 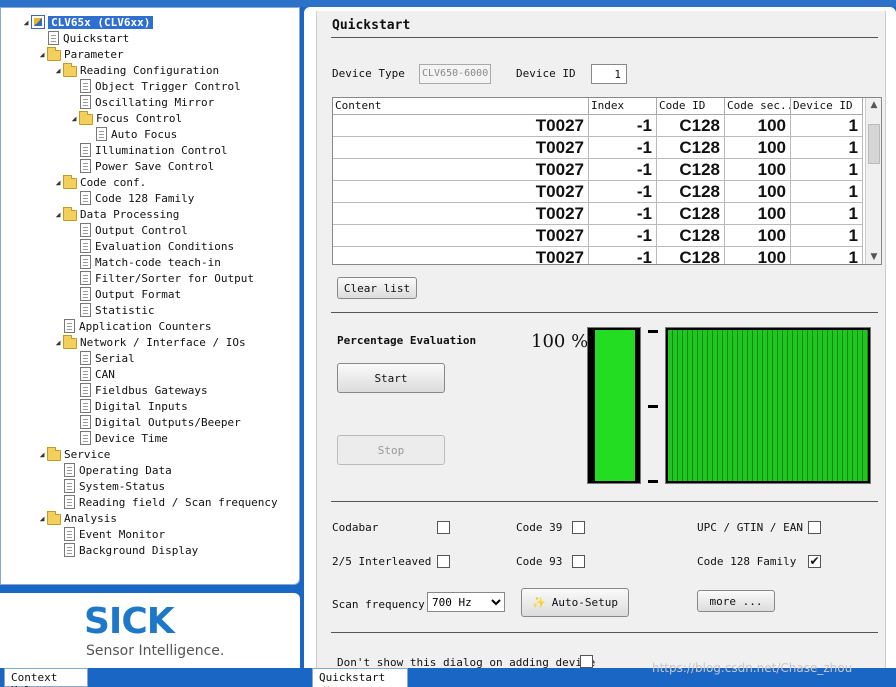 What do you see at coordinates (141, 102) in the screenshot?
I see `tree-item: Oscillating Mirror` at bounding box center [141, 102].